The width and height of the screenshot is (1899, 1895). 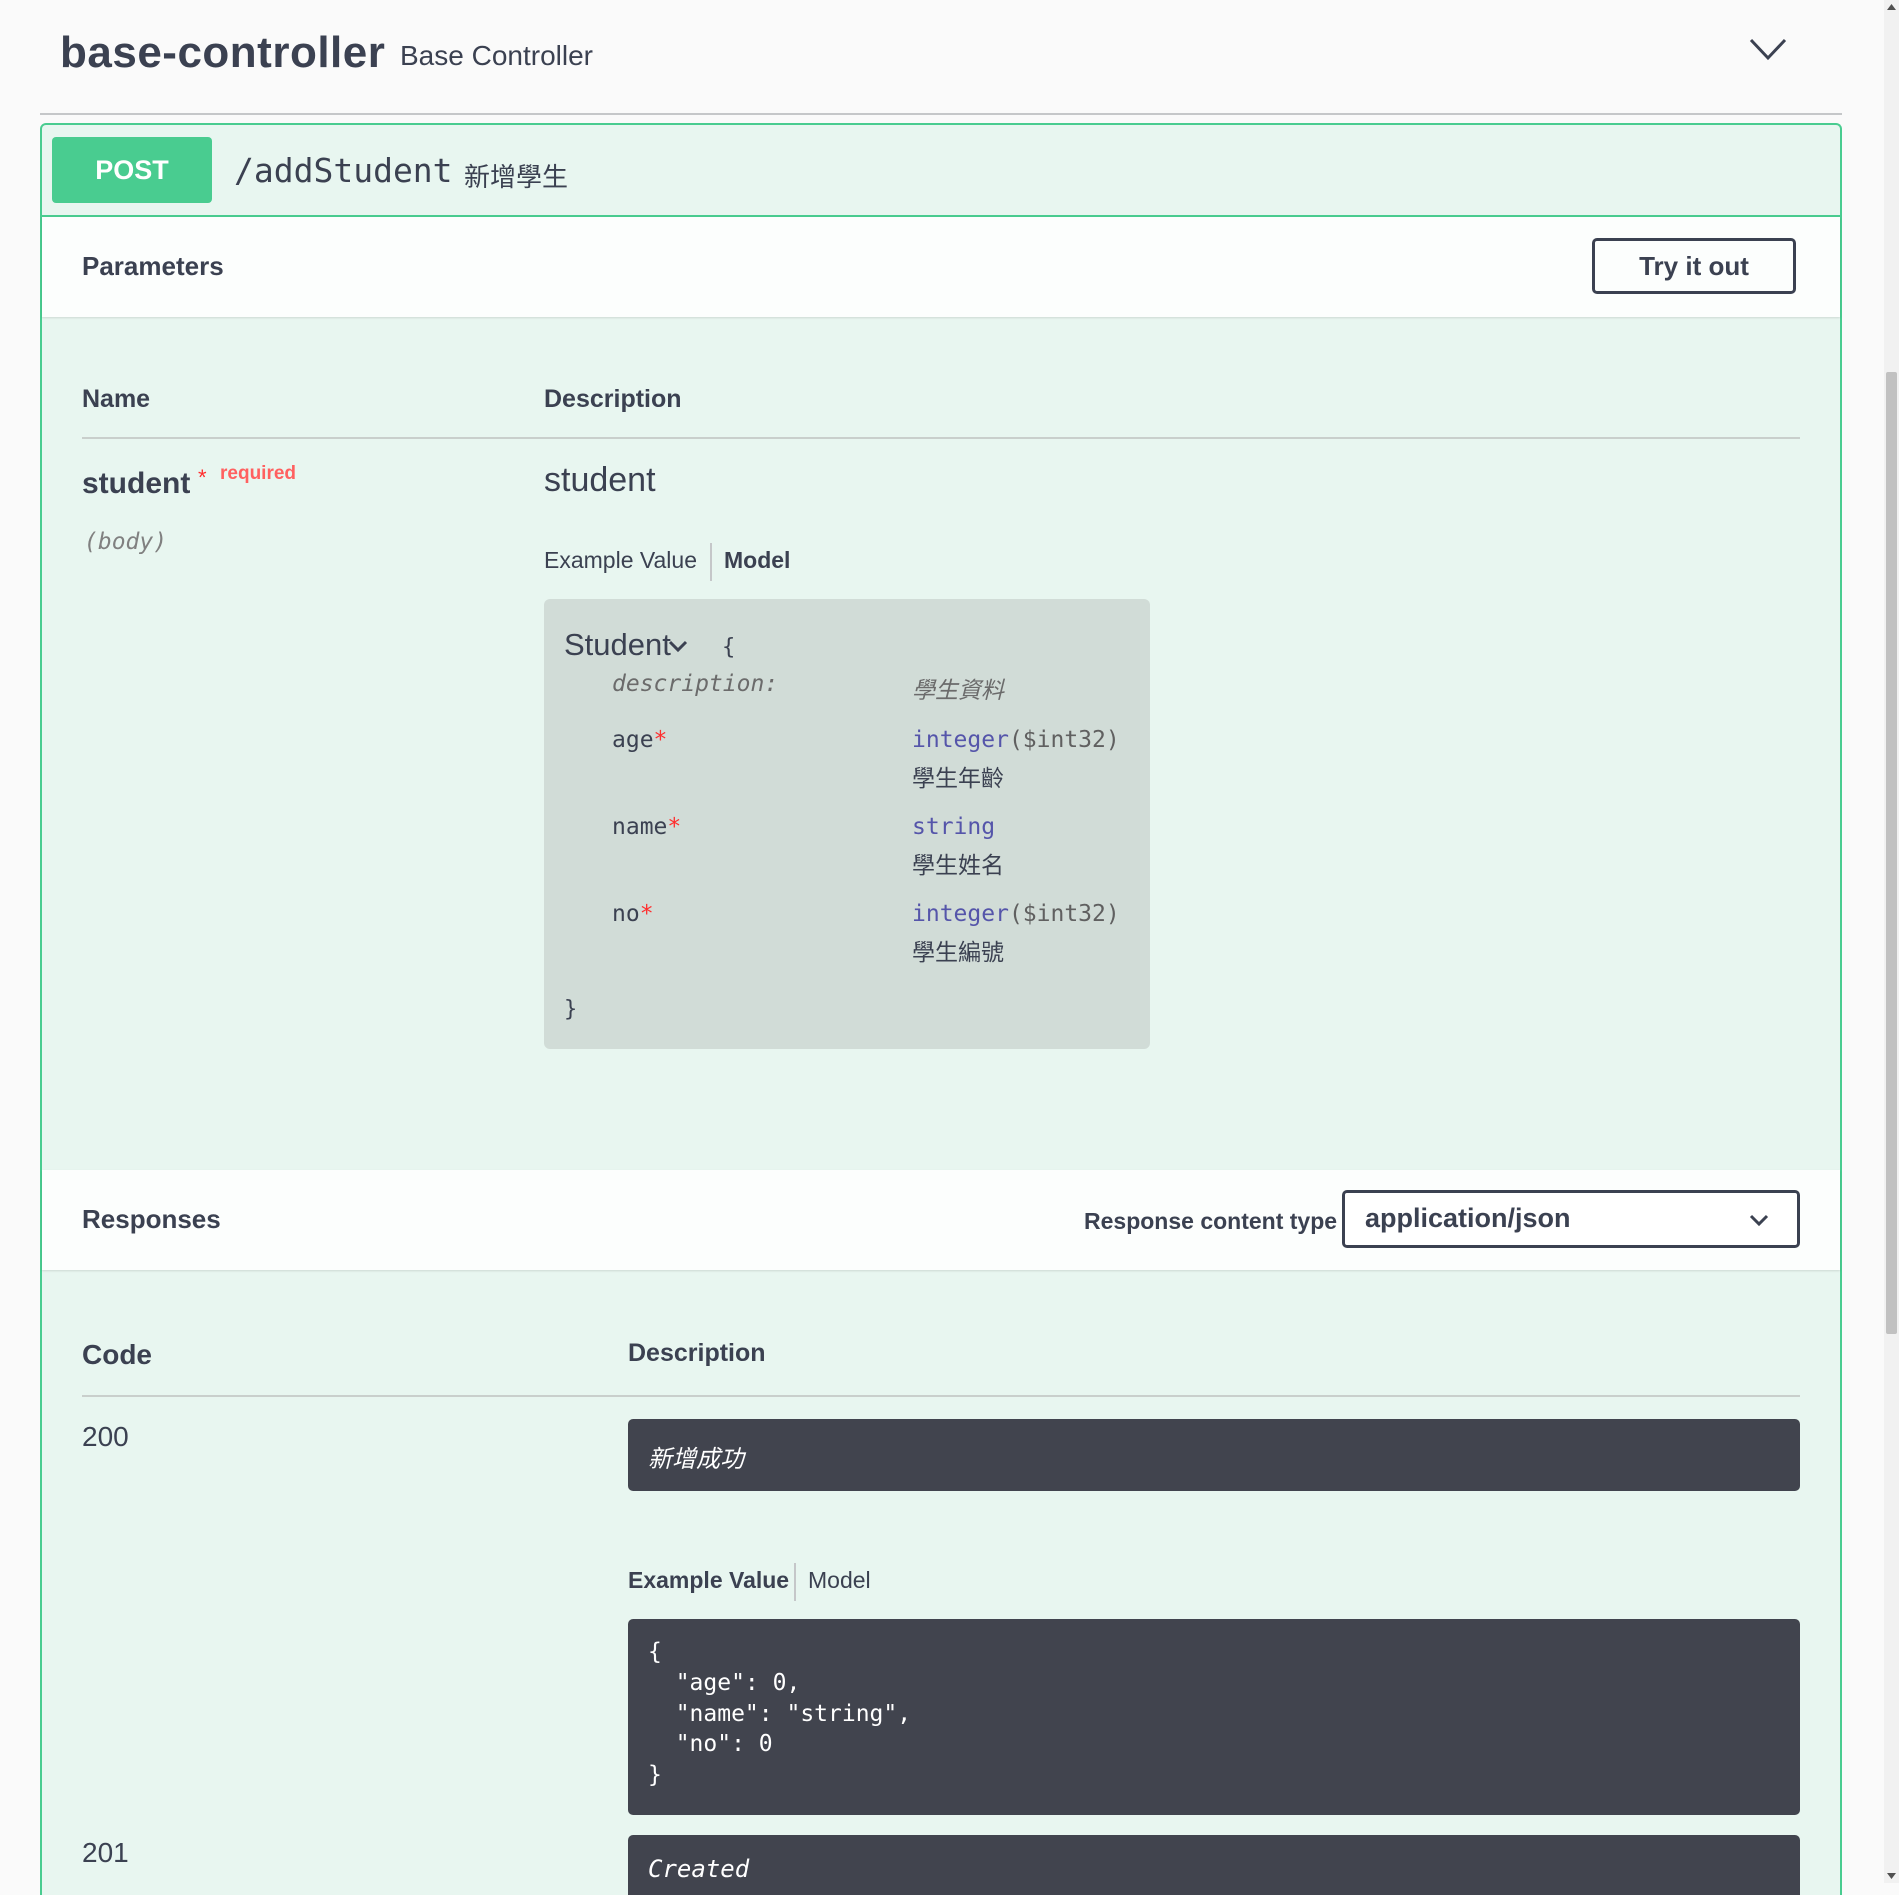 What do you see at coordinates (695, 684) in the screenshot?
I see `model-description-key: description:` at bounding box center [695, 684].